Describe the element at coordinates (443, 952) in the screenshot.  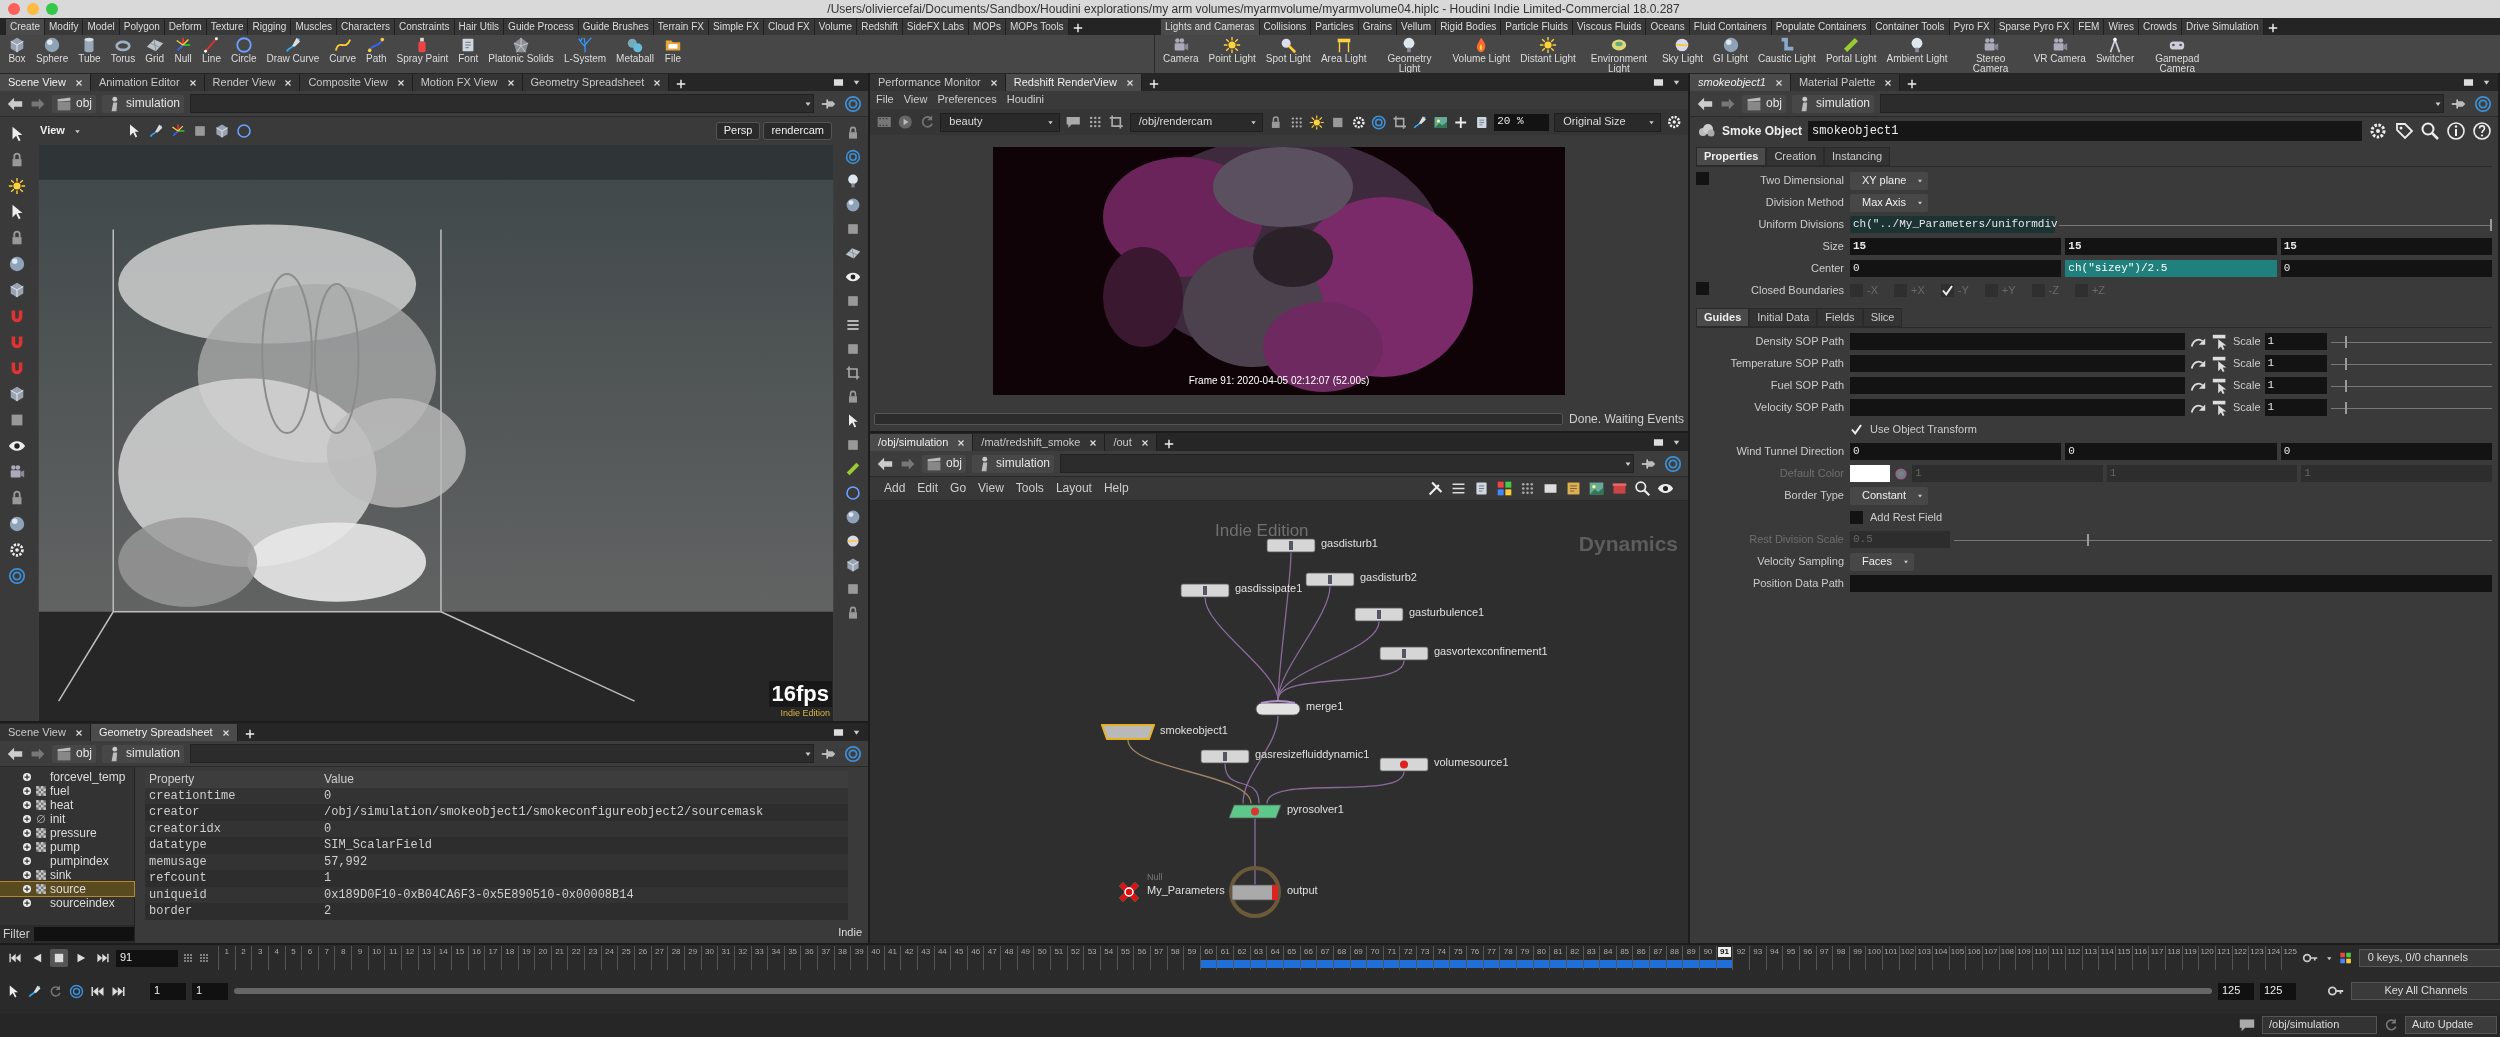
I see `frame-number: 14` at that location.